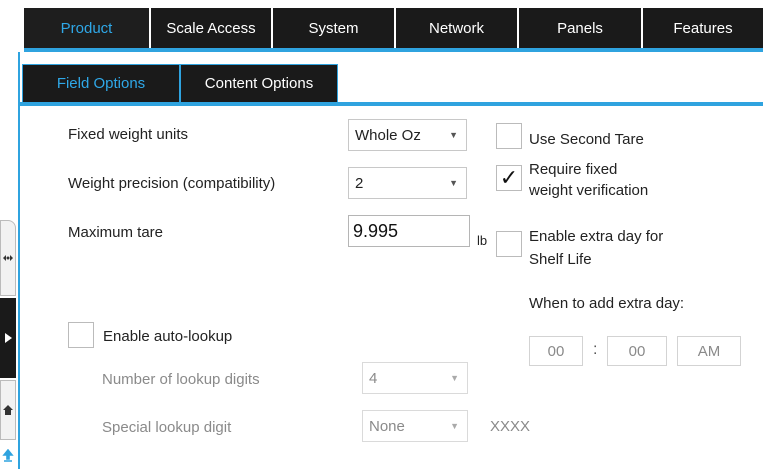 This screenshot has height=469, width=763. Describe the element at coordinates (482, 240) in the screenshot. I see `max-tare-unit: lb` at that location.